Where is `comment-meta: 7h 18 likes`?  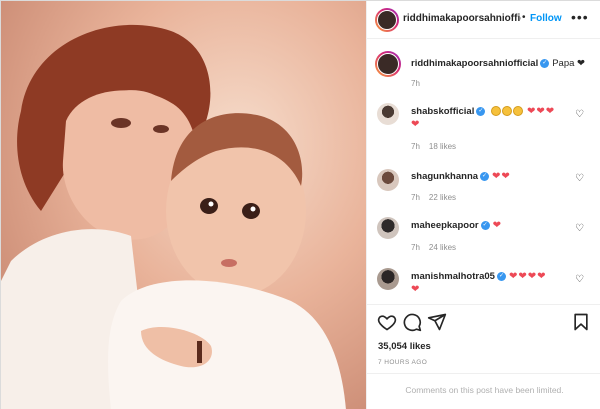 comment-meta: 7h 18 likes is located at coordinates (438, 146).